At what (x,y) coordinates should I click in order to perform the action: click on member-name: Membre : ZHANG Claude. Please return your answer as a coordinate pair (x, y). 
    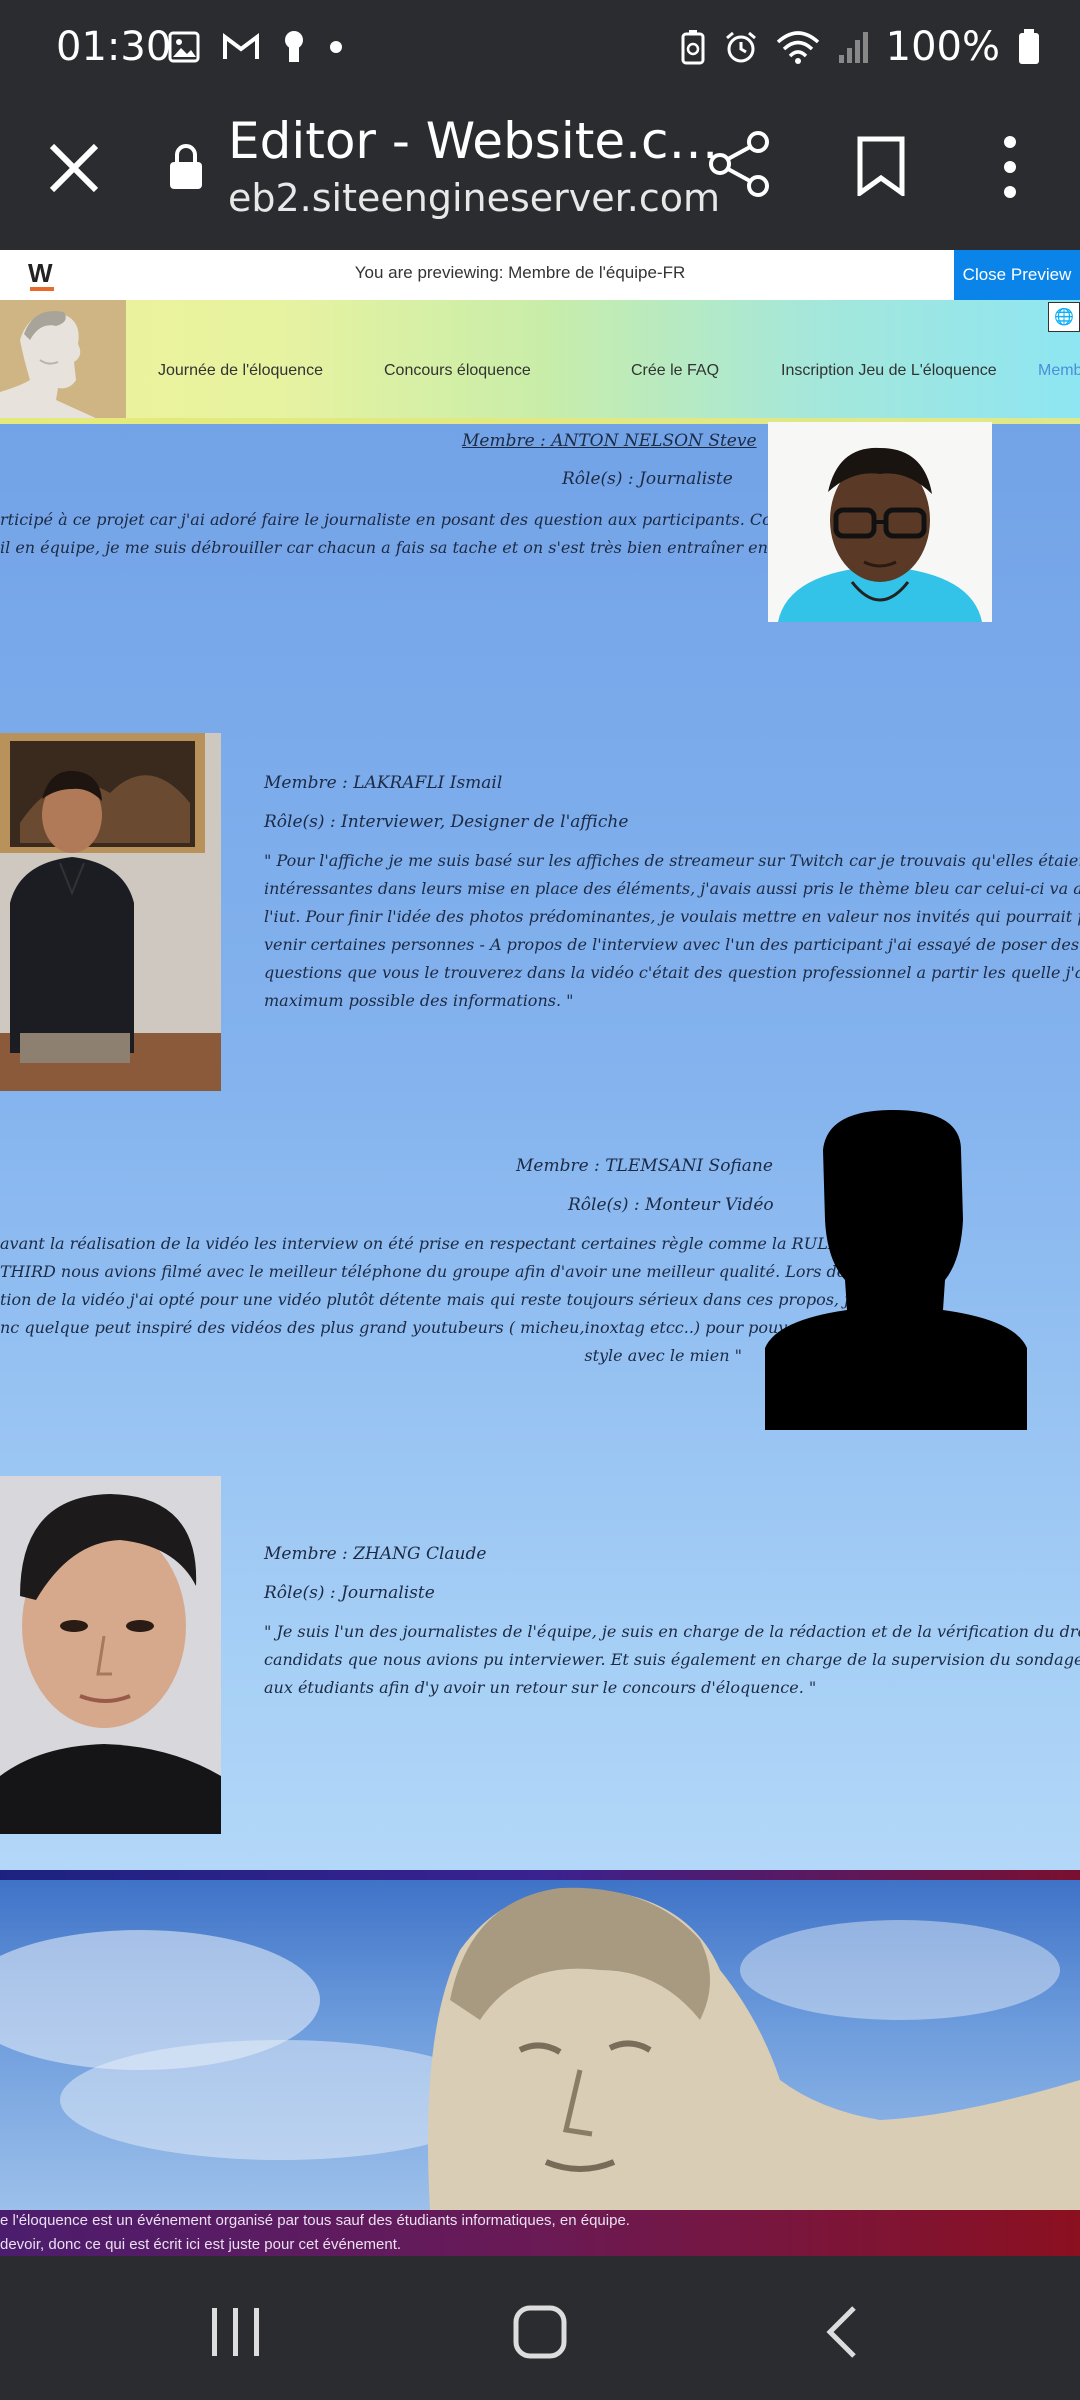
    Looking at the image, I should click on (375, 1554).